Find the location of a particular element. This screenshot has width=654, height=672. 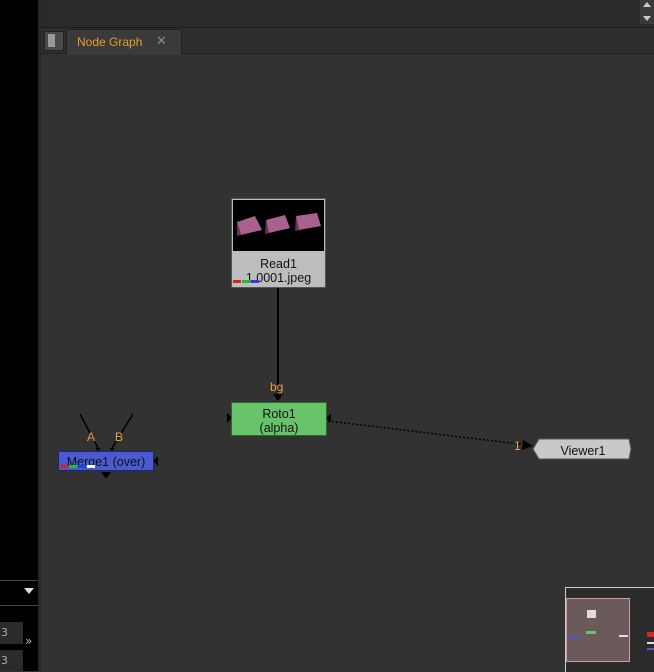

merge-output-arrow is located at coordinates (106, 475).